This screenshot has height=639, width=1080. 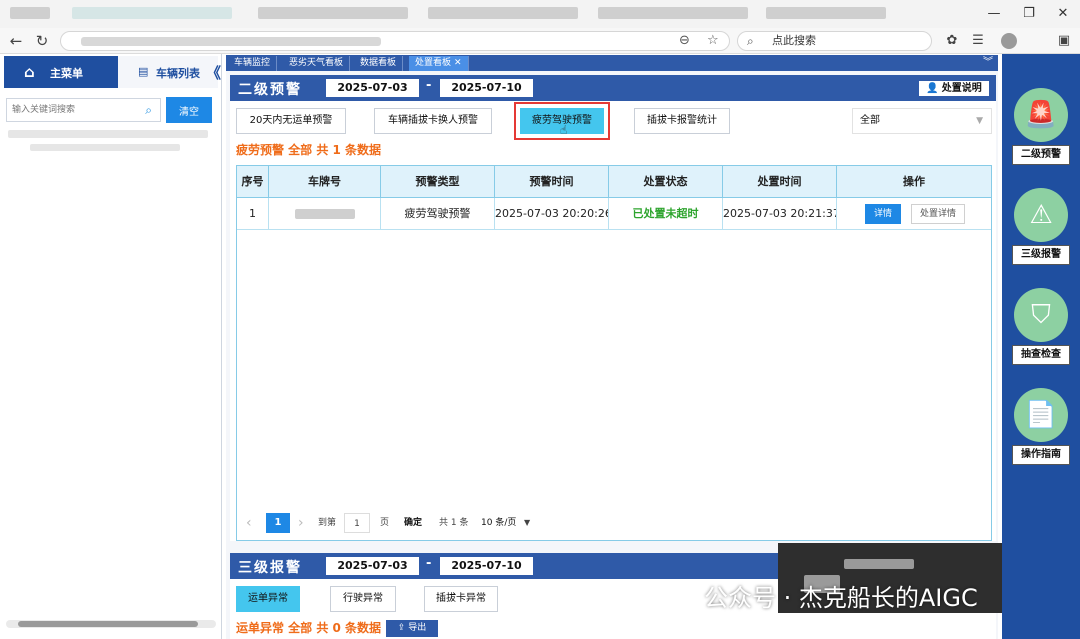 What do you see at coordinates (413, 523) in the screenshot?
I see `confirm-button: 确定` at bounding box center [413, 523].